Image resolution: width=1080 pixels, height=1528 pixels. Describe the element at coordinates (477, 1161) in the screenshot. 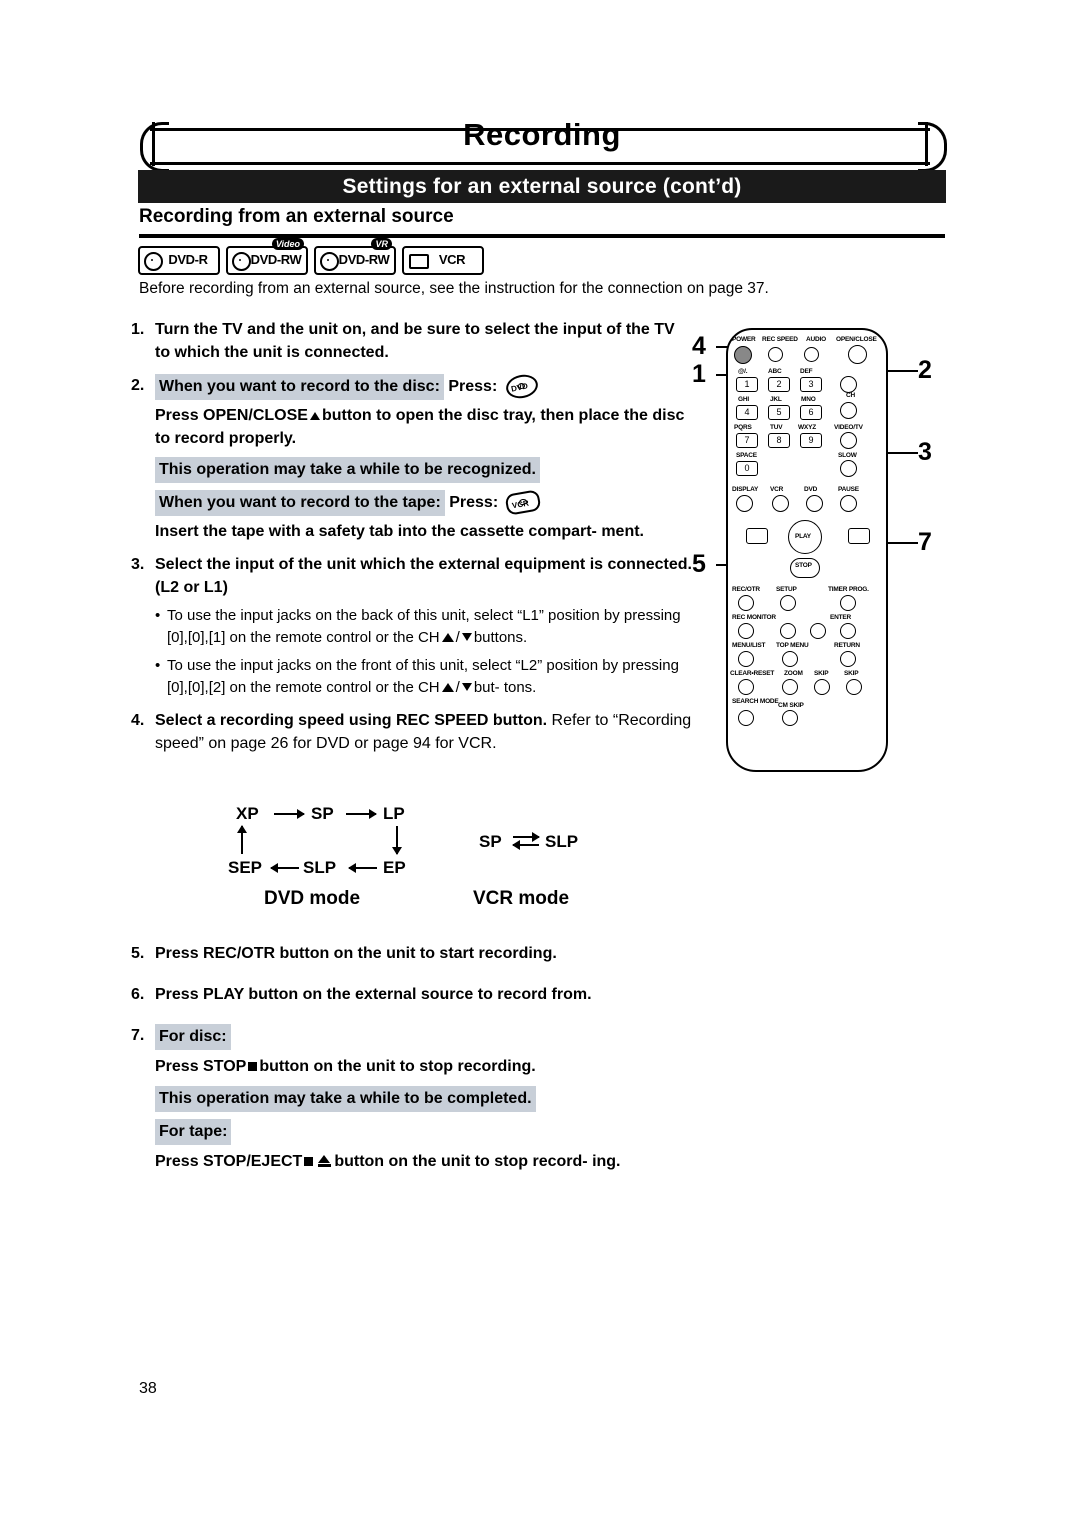

I see `step-7-tape-b: button on the unit to stop record- ing.` at that location.